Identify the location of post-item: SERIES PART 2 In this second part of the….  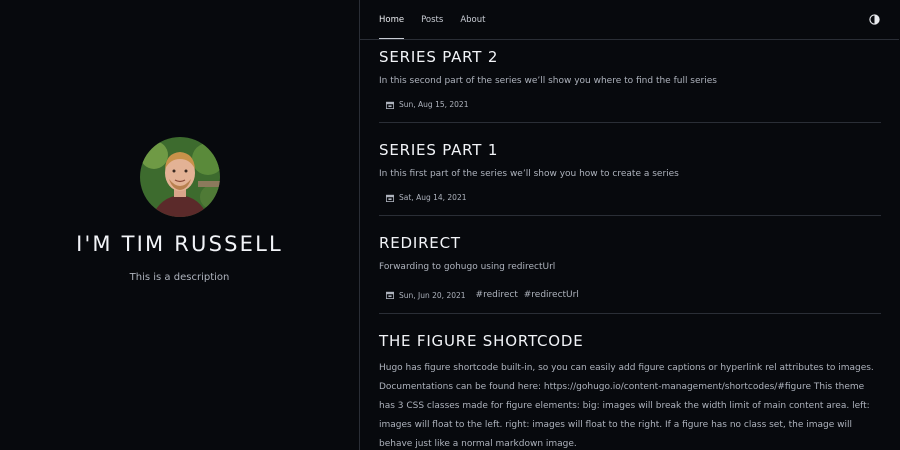
(630, 81).